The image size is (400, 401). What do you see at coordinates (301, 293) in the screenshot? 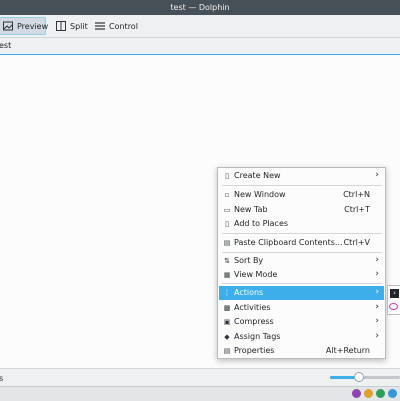
I see `menu-item-actions: ⋮ Actions ›` at bounding box center [301, 293].